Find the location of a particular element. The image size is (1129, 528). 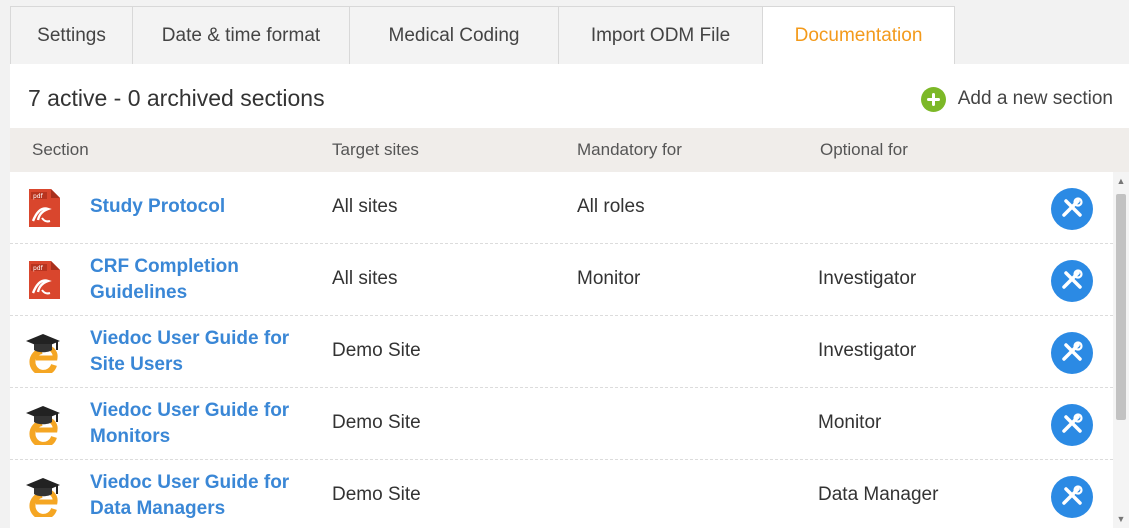

optional-for-cell: Monitor is located at coordinates (850, 422).